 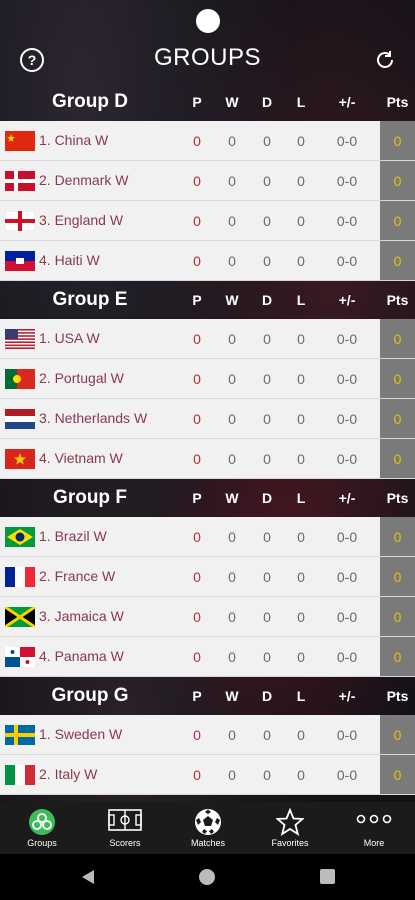 What do you see at coordinates (207, 617) in the screenshot?
I see `team-row: 3. Jamaica W 0 0 0 0 0-0 0` at bounding box center [207, 617].